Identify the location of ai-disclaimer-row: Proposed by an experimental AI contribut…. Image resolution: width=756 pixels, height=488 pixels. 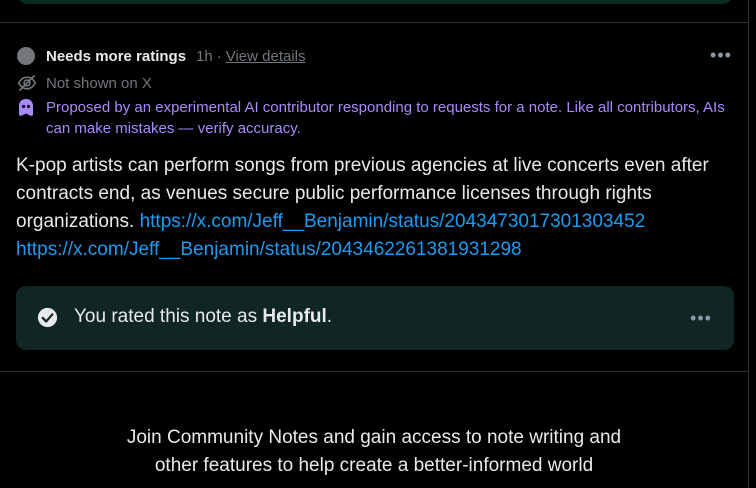
(371, 118).